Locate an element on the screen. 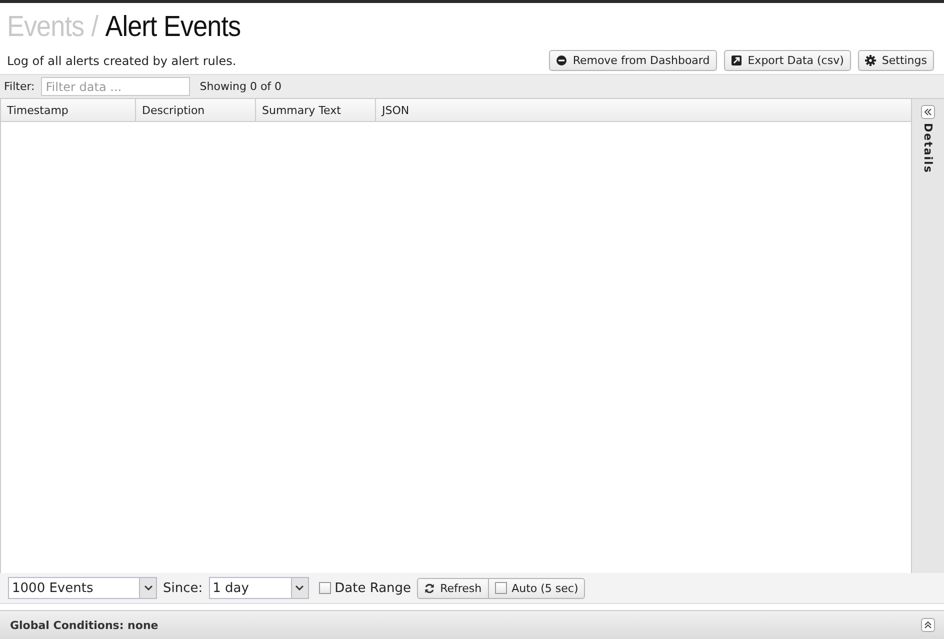 The width and height of the screenshot is (944, 639). checkbox is located at coordinates (324, 588).